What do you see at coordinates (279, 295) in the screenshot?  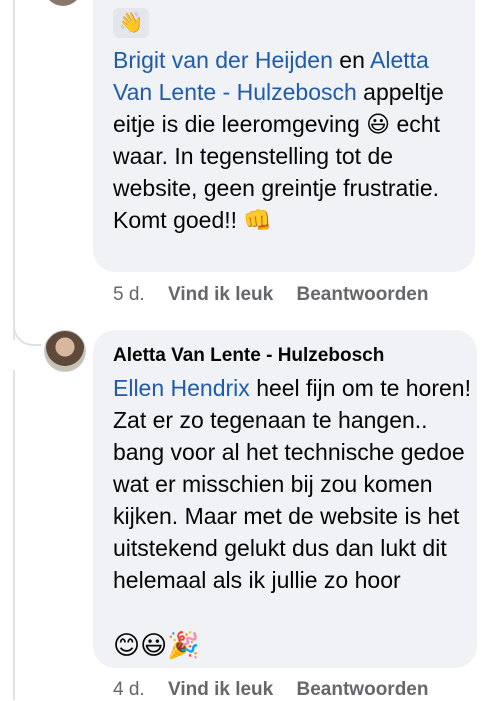 I see `comment-actions: 5 d. Vind ik leuk Beantwoorden` at bounding box center [279, 295].